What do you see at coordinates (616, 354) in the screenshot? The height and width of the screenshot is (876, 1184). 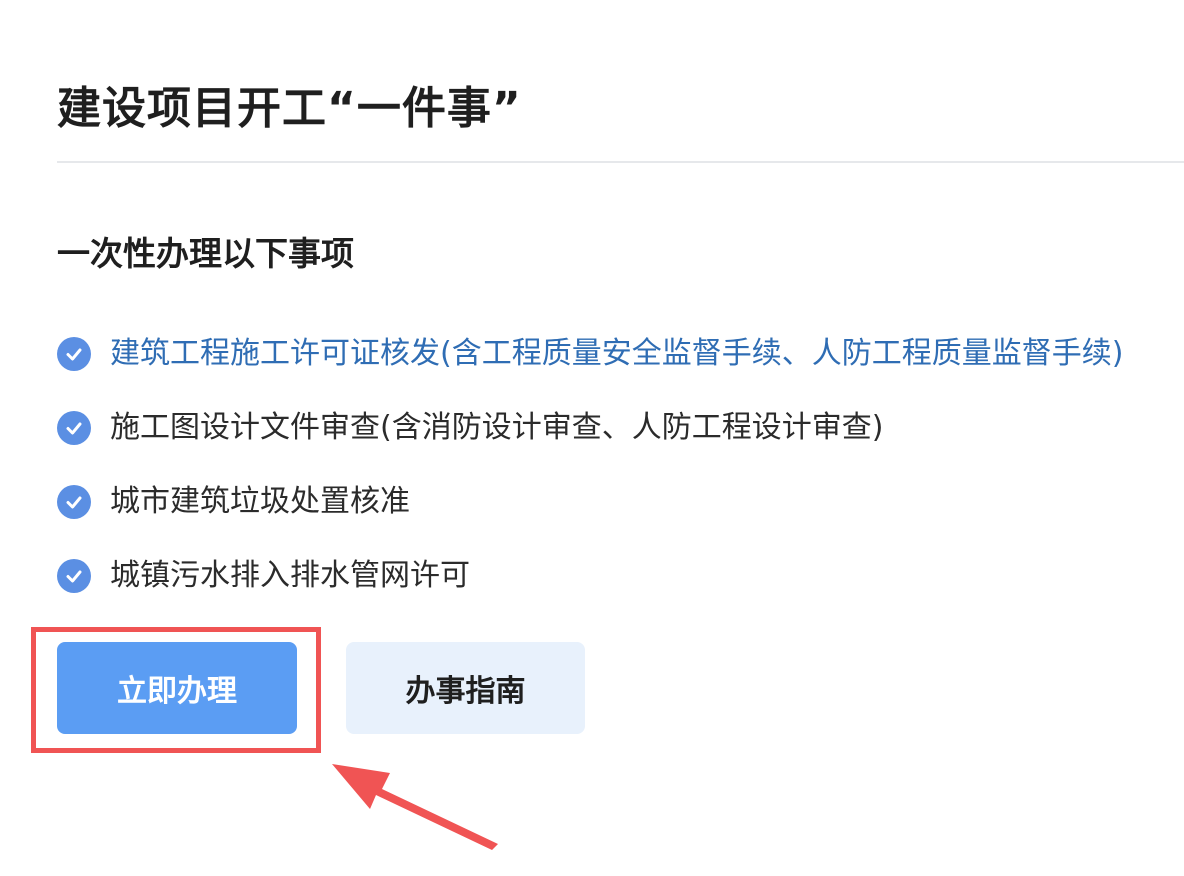 I see `list-item-label: 建筑工程施工许可证核发(含工程质量安全监督手续、人防工程质量监督手续)` at bounding box center [616, 354].